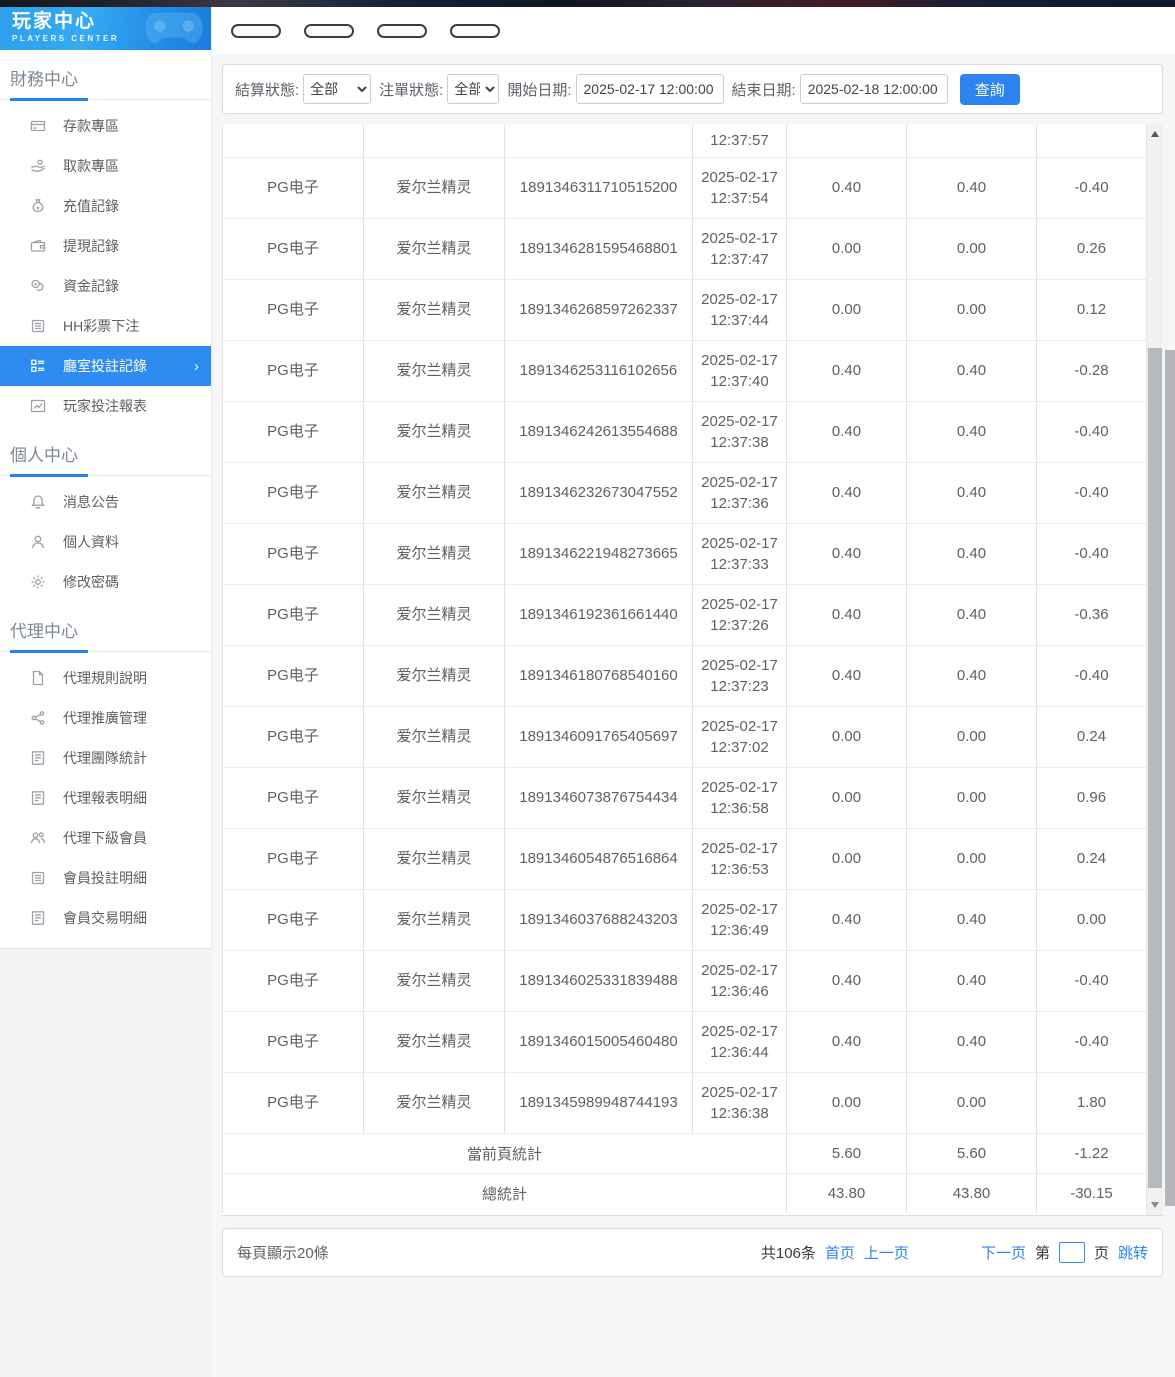 This screenshot has width=1175, height=1377. I want to click on grand-total-valid: 43.80, so click(971, 1192).